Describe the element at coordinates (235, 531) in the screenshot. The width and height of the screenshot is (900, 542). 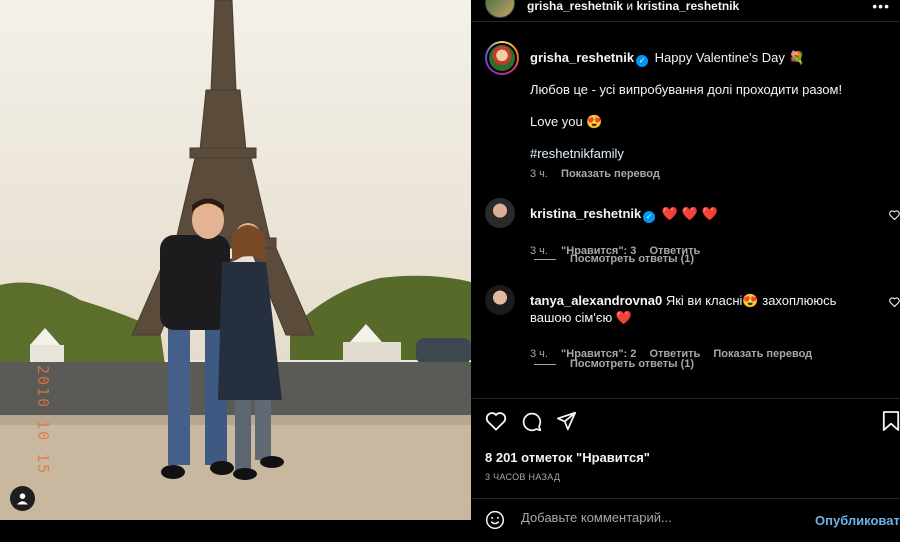
I see `photo-bottom-bar` at that location.